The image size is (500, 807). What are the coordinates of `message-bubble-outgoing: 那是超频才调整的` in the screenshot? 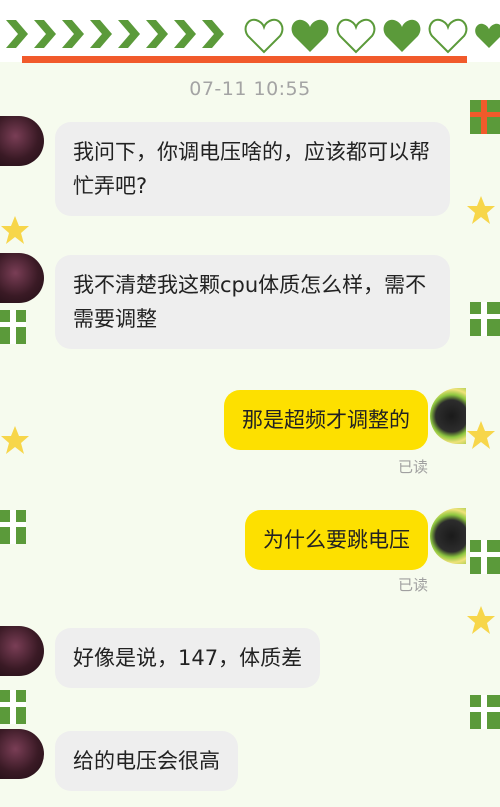 It's located at (326, 420).